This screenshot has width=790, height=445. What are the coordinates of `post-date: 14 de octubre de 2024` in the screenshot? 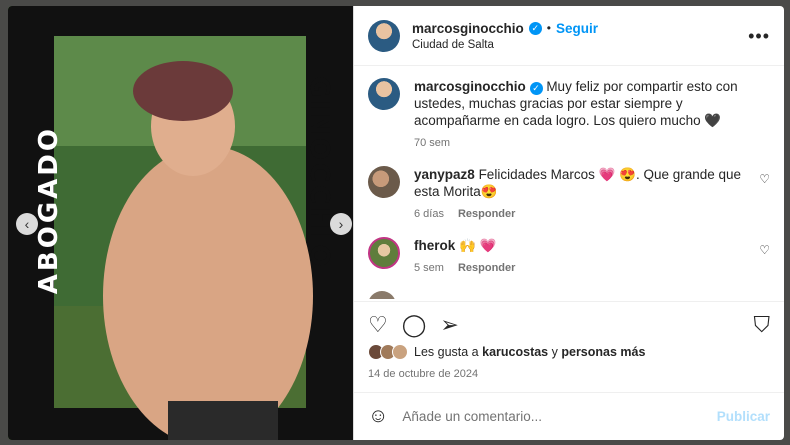 It's located at (423, 374).